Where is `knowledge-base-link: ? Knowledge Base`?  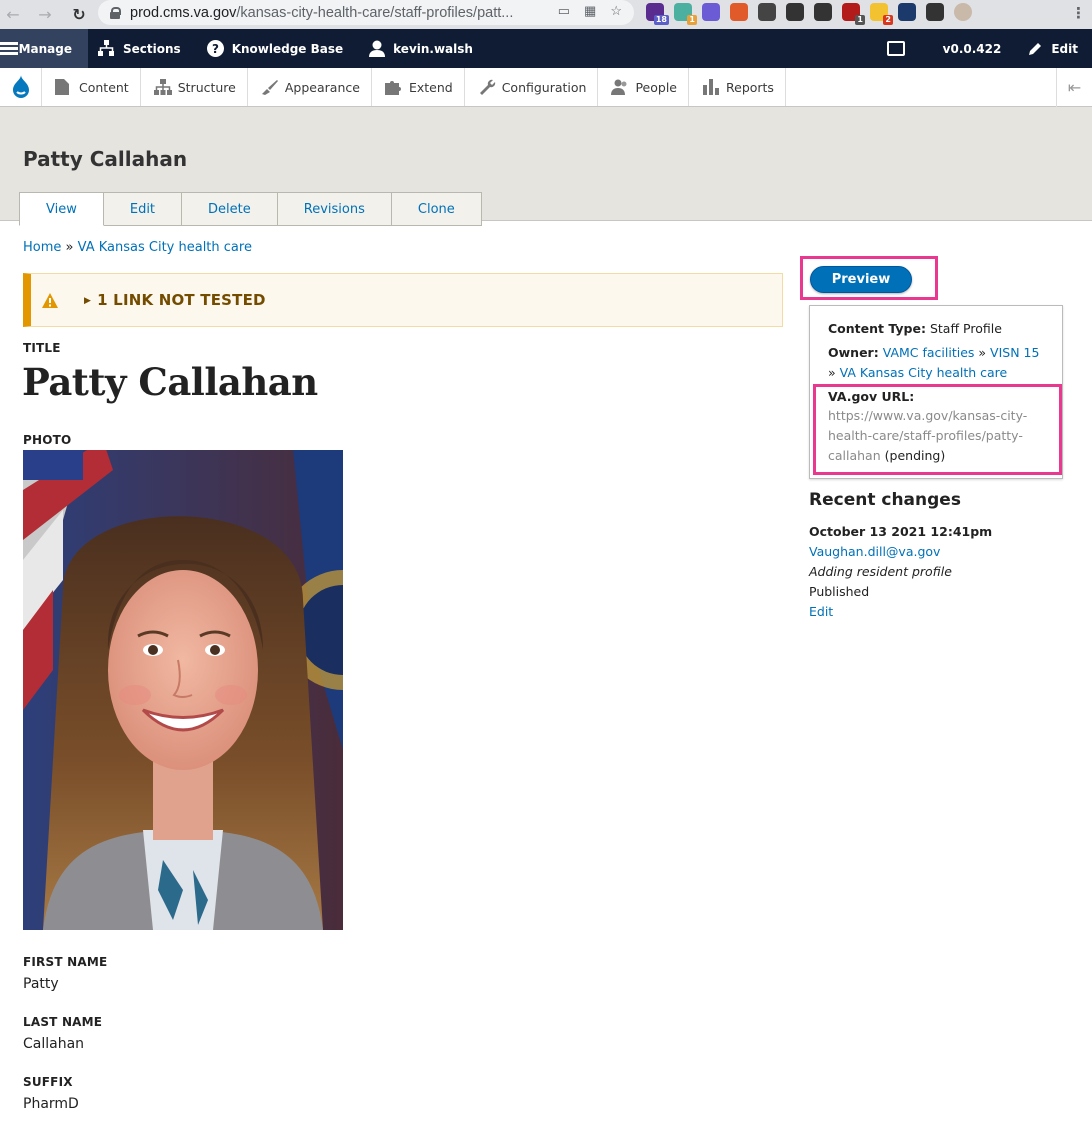 knowledge-base-link: ? Knowledge Base is located at coordinates (272, 48).